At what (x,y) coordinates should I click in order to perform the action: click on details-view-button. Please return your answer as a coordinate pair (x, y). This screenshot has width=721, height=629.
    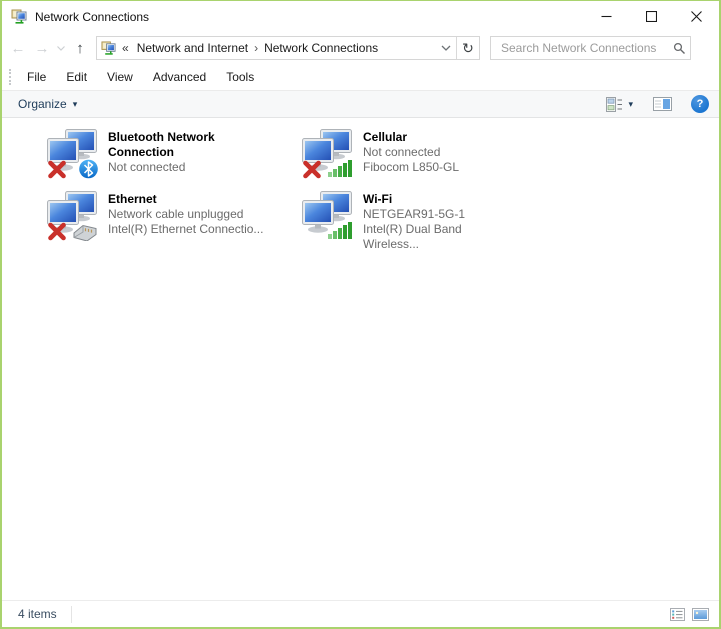
    Looking at the image, I should click on (677, 614).